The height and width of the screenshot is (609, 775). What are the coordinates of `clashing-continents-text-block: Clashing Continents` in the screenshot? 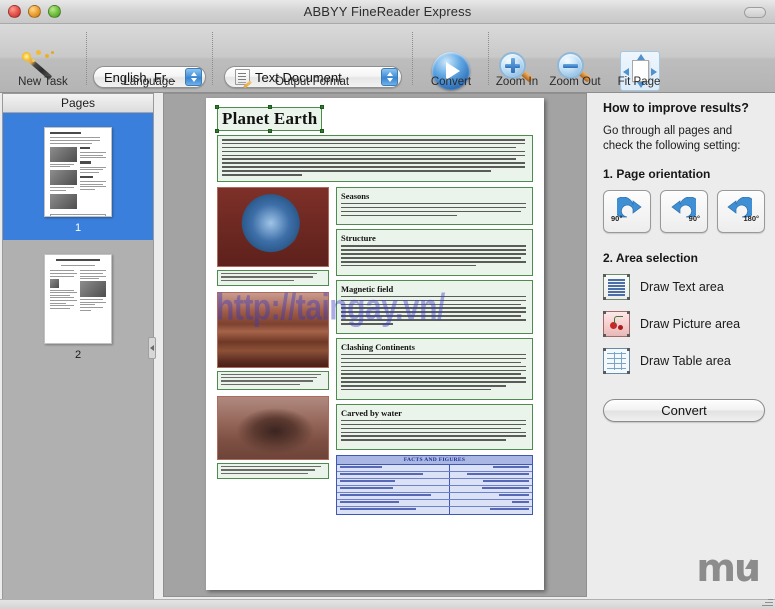 It's located at (434, 368).